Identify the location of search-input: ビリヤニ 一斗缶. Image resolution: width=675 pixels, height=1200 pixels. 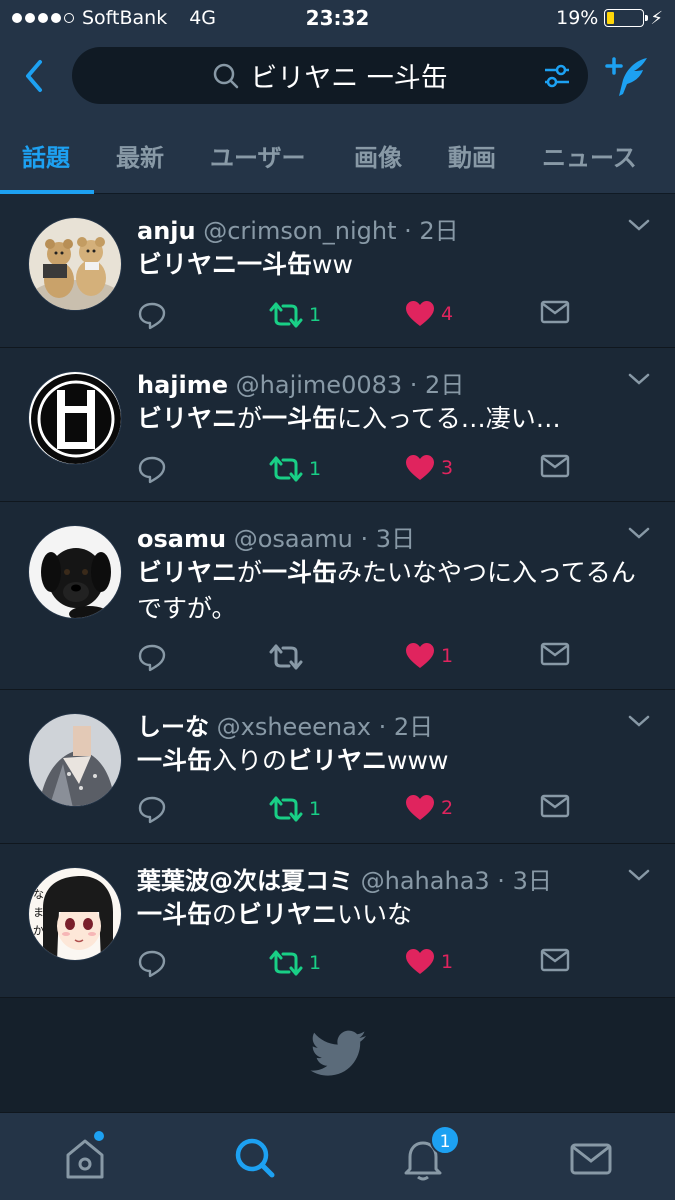
(330, 75).